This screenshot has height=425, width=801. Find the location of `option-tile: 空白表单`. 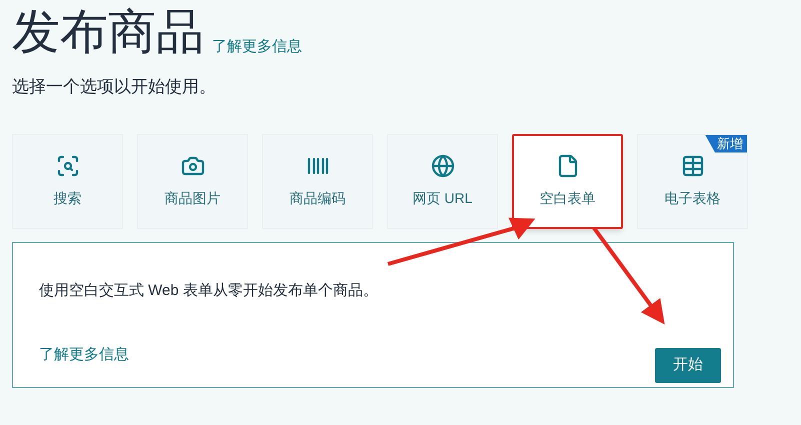

option-tile: 空白表单 is located at coordinates (567, 181).